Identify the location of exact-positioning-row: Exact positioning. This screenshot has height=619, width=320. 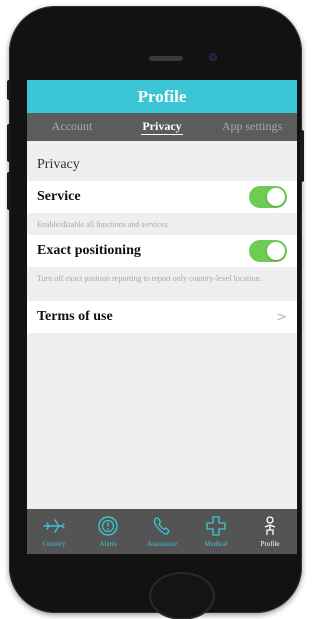
(162, 251).